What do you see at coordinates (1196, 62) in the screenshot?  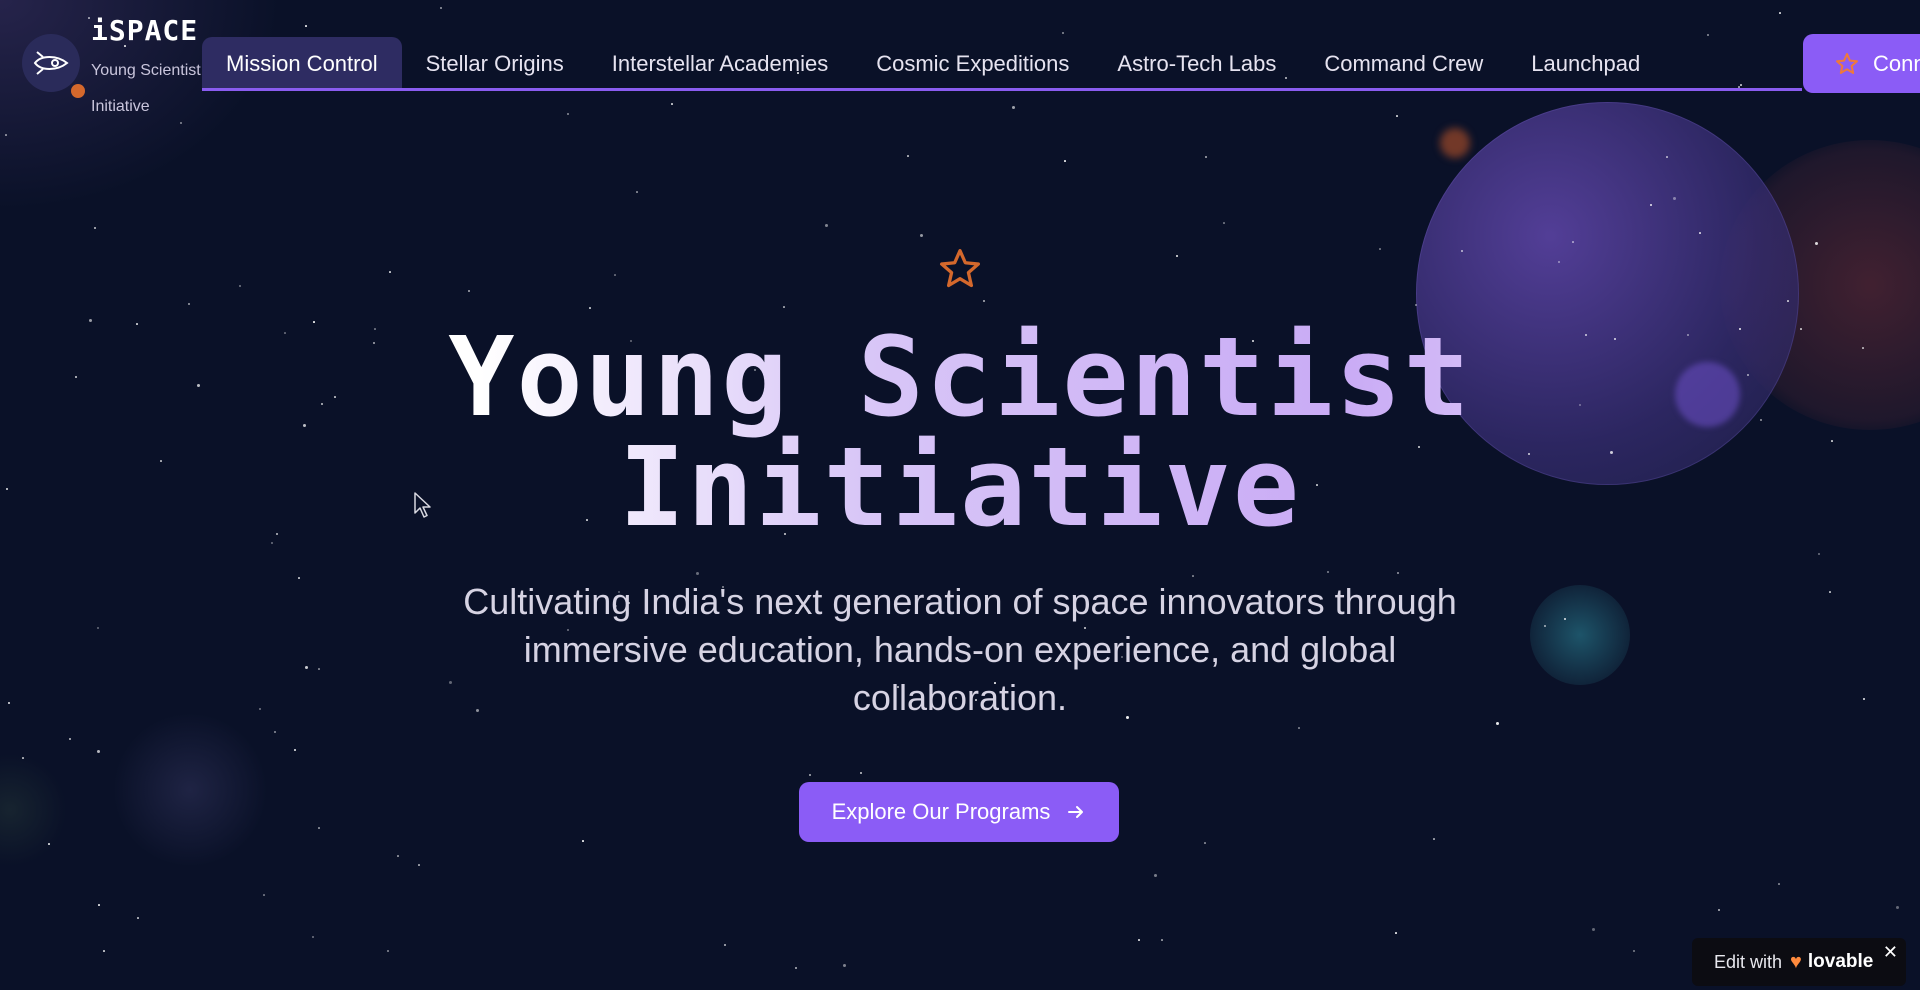 I see `nav-item-astro-tech-labs: Astro-Tech Labs` at bounding box center [1196, 62].